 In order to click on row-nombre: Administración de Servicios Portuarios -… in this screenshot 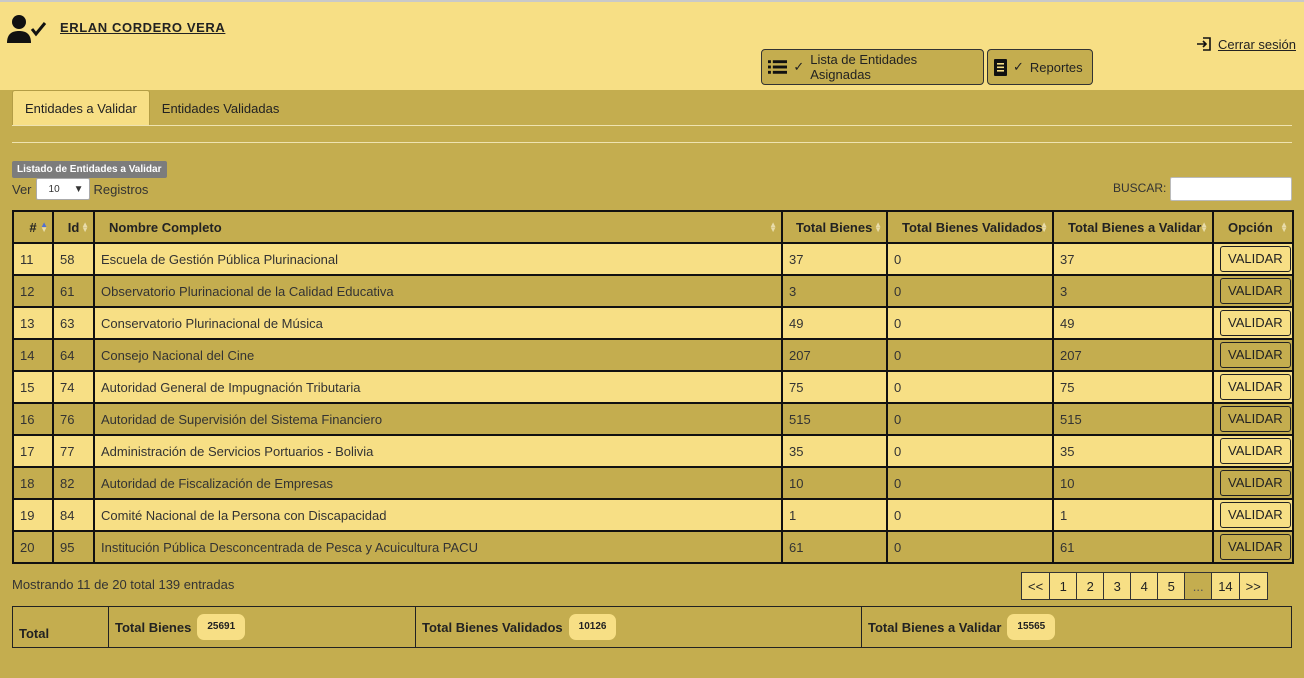, I will do `click(438, 451)`.